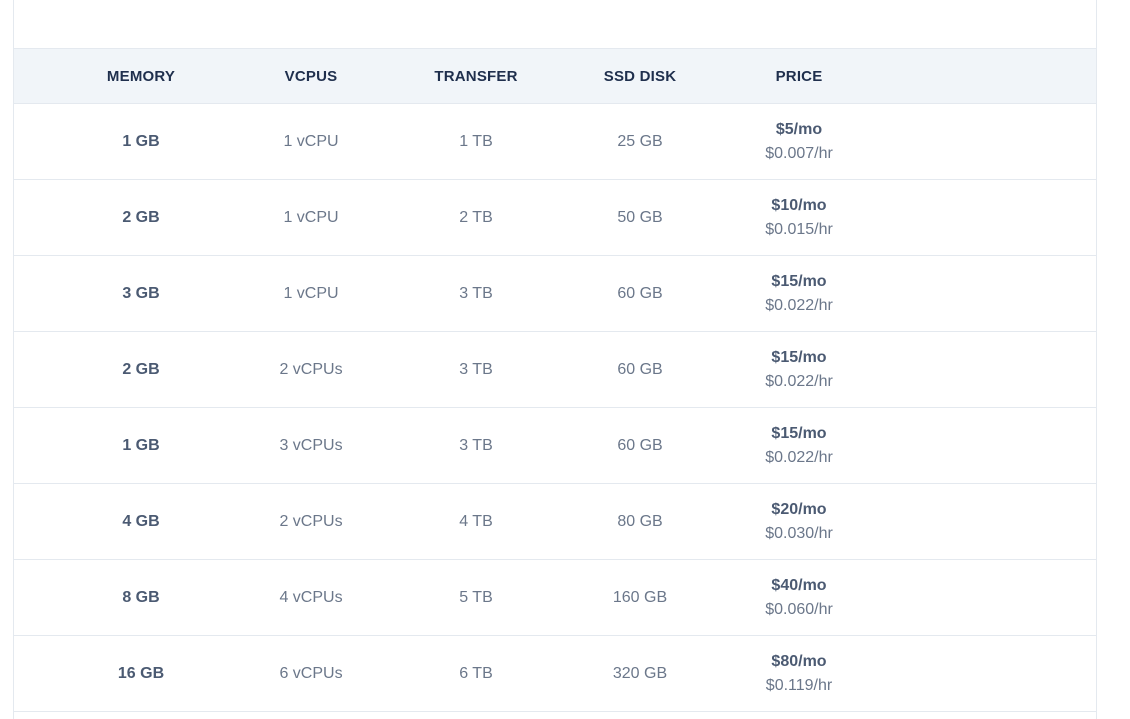 The image size is (1130, 719). Describe the element at coordinates (799, 685) in the screenshot. I see `hourly-price: $0.119/hr` at that location.